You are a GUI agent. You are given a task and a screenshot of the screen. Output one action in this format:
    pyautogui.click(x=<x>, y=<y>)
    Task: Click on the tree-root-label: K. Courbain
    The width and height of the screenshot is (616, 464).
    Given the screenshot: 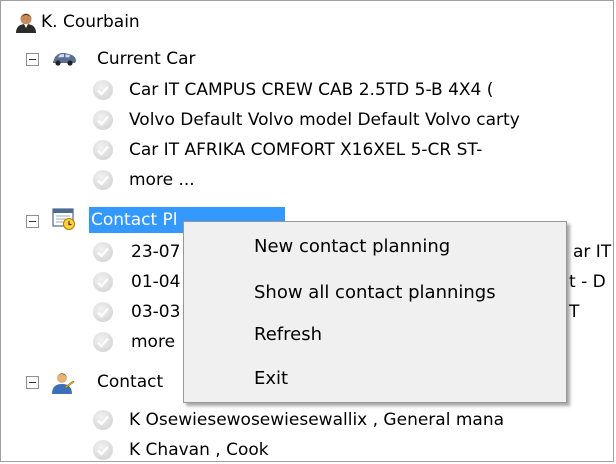 What is the action you would take?
    pyautogui.click(x=90, y=22)
    